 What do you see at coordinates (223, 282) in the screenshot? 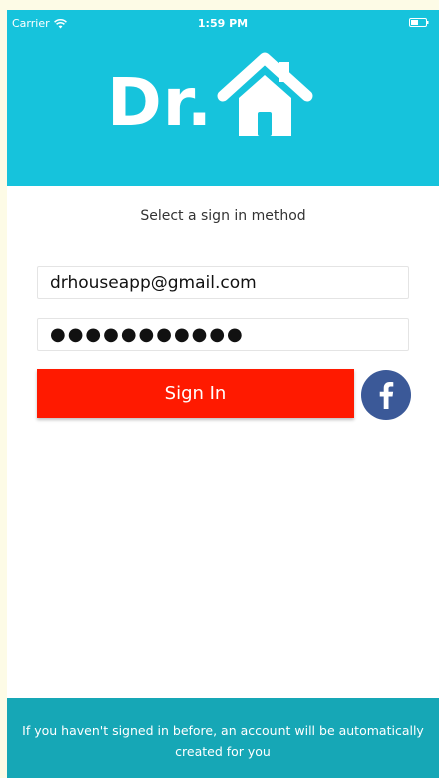
I see `email-field` at bounding box center [223, 282].